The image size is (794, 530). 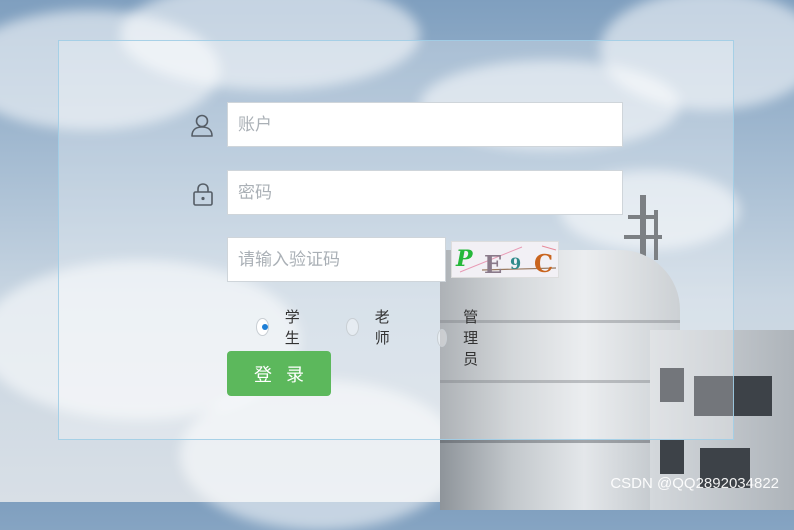 I want to click on captcha-image: P E 9 C, so click(x=505, y=259).